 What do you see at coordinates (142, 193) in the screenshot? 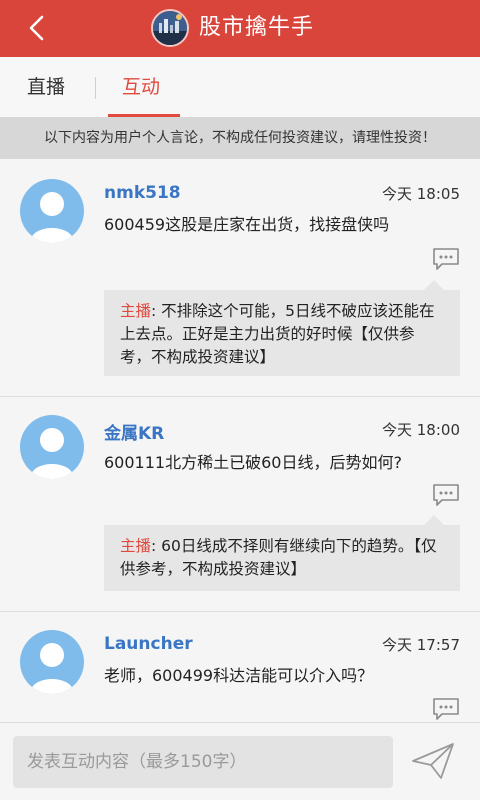
I see `username: nmk518` at bounding box center [142, 193].